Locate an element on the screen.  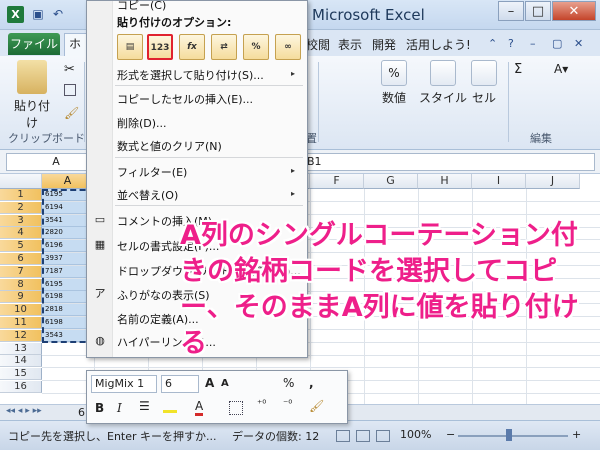
help-icon: ? is located at coordinates (511, 43).